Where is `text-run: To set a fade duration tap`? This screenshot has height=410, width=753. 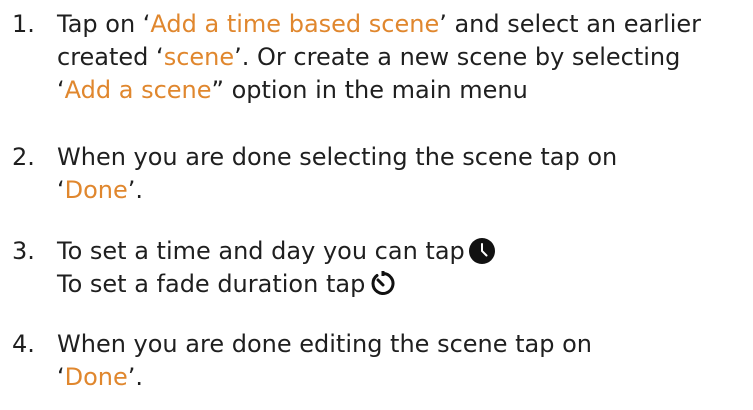
text-run: To set a fade duration tap is located at coordinates (211, 284).